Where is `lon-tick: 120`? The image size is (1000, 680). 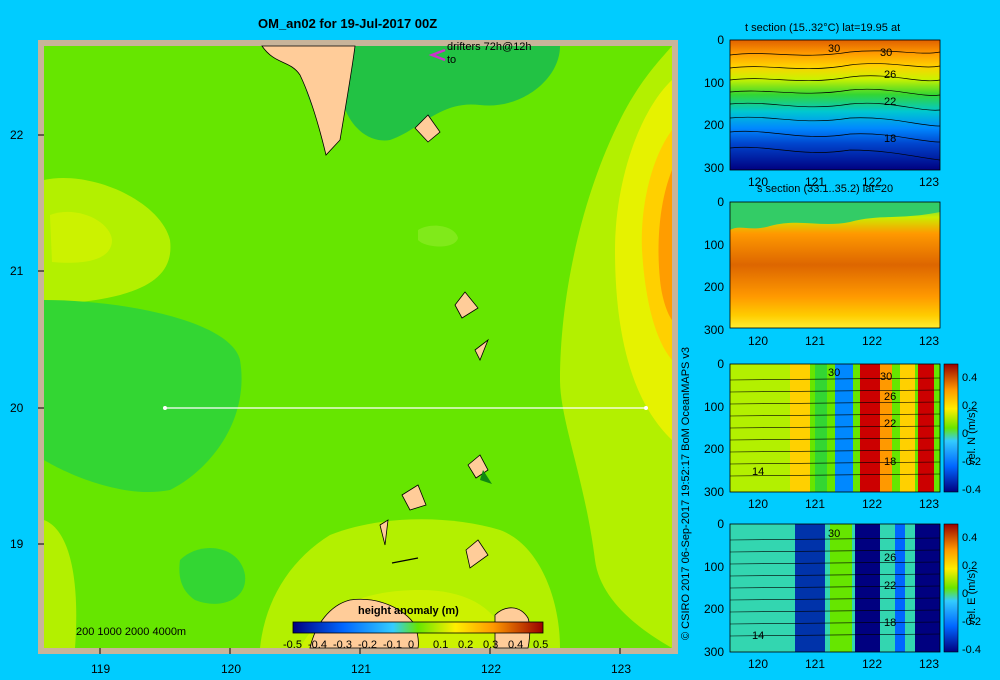 lon-tick: 120 is located at coordinates (231, 669).